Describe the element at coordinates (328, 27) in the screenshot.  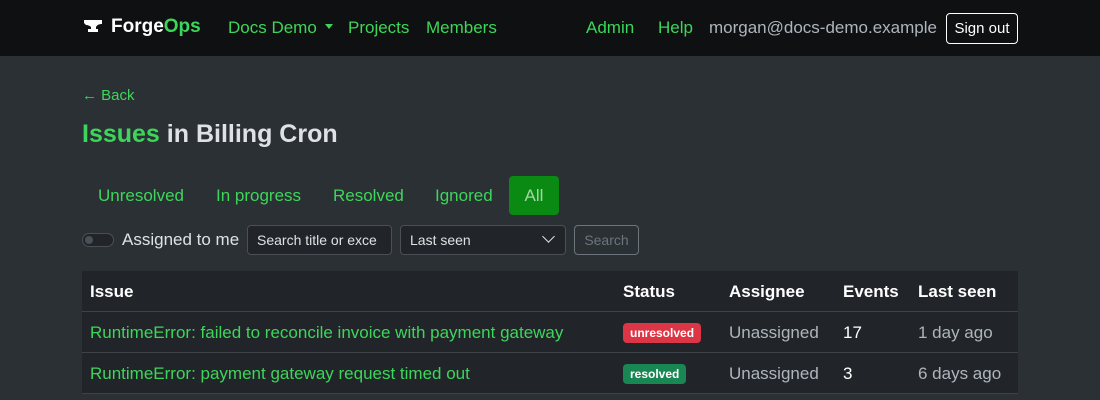
I see `caret-down-icon` at that location.